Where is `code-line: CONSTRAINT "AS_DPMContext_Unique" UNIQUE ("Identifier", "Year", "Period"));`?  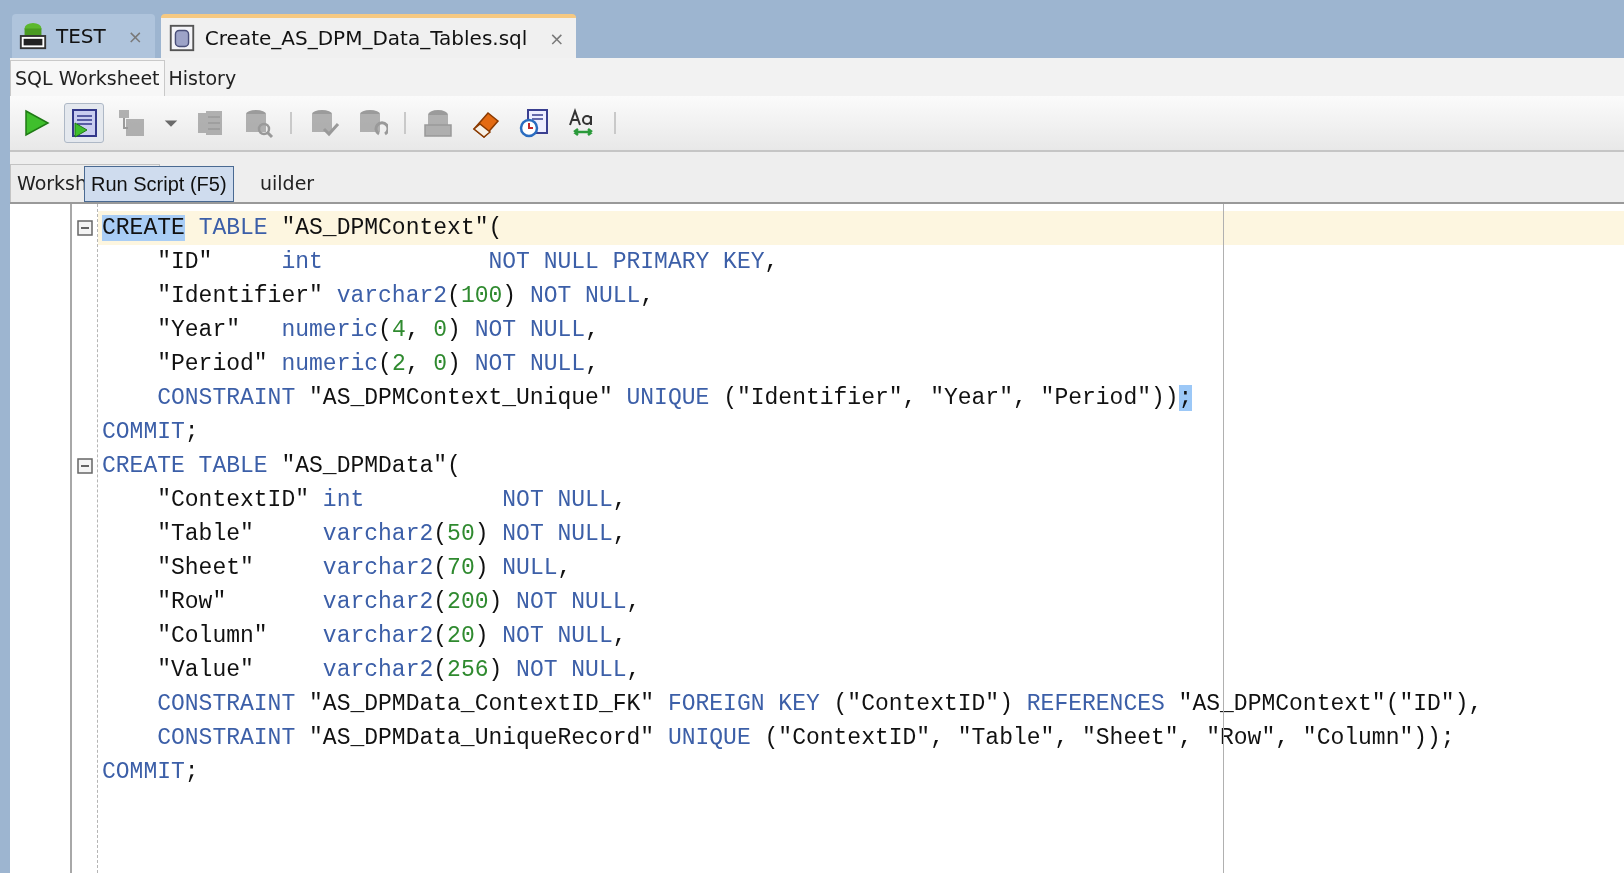
code-line: CONSTRAINT "AS_DPMContext_Unique" UNIQUE ("Identifier", "Year", "Period")); is located at coordinates (675, 398).